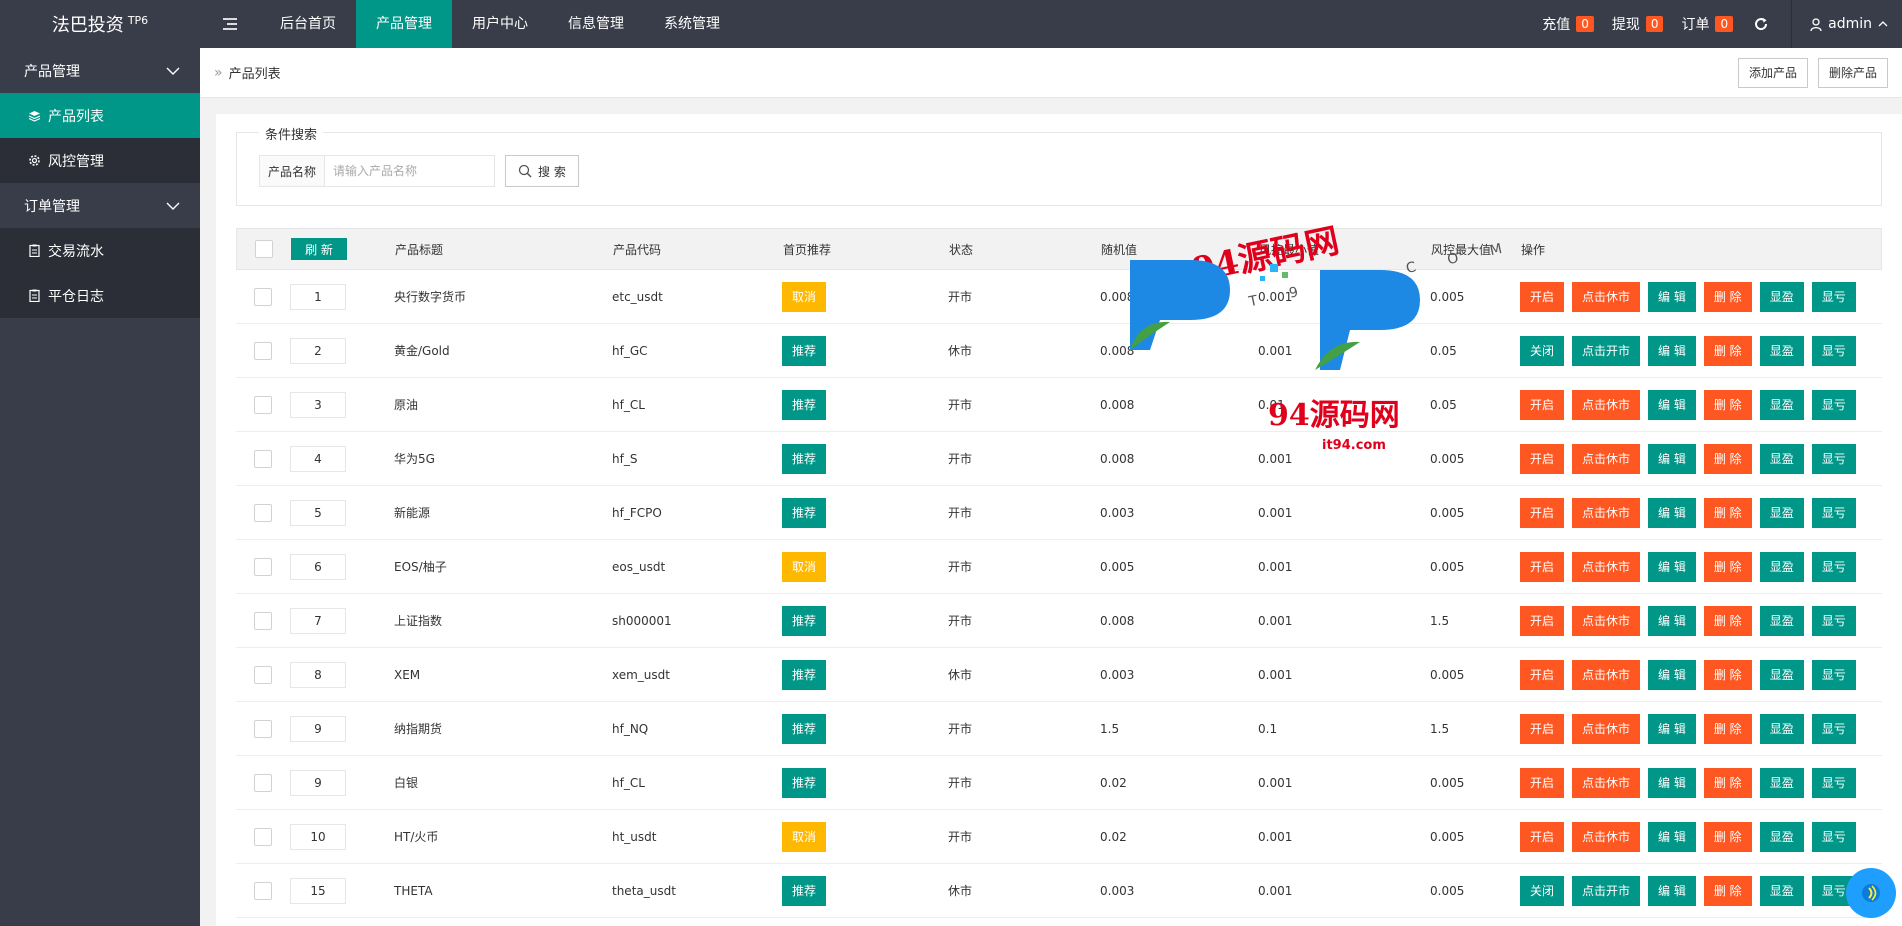 This screenshot has width=1902, height=926. Describe the element at coordinates (404, 24) in the screenshot. I see `topnav-products: 产品管理` at that location.